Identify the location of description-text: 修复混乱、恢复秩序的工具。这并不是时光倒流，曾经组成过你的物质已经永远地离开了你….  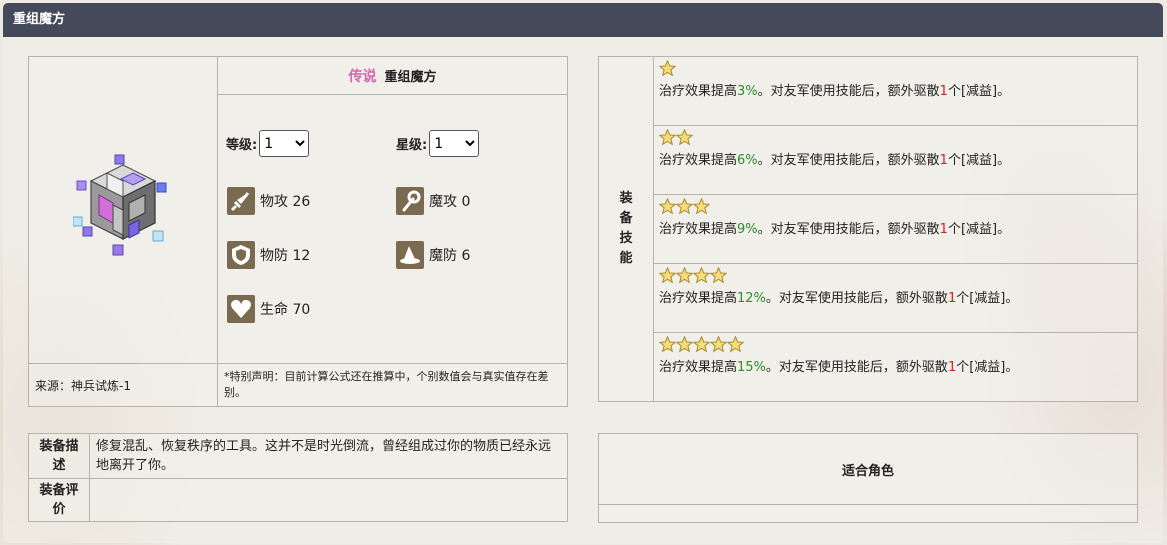
(328, 456).